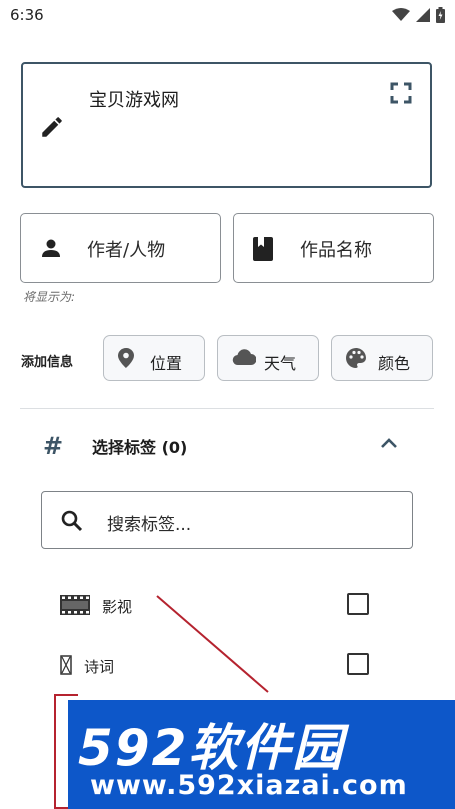  I want to click on status-icons, so click(418, 15).